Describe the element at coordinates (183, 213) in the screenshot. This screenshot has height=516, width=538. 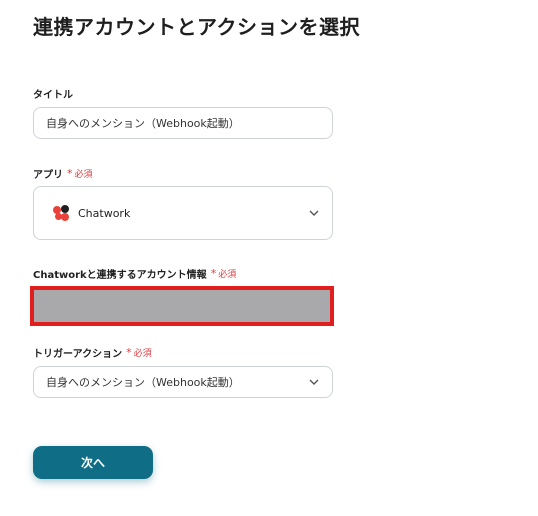
I see `app-select: Chatwork` at that location.